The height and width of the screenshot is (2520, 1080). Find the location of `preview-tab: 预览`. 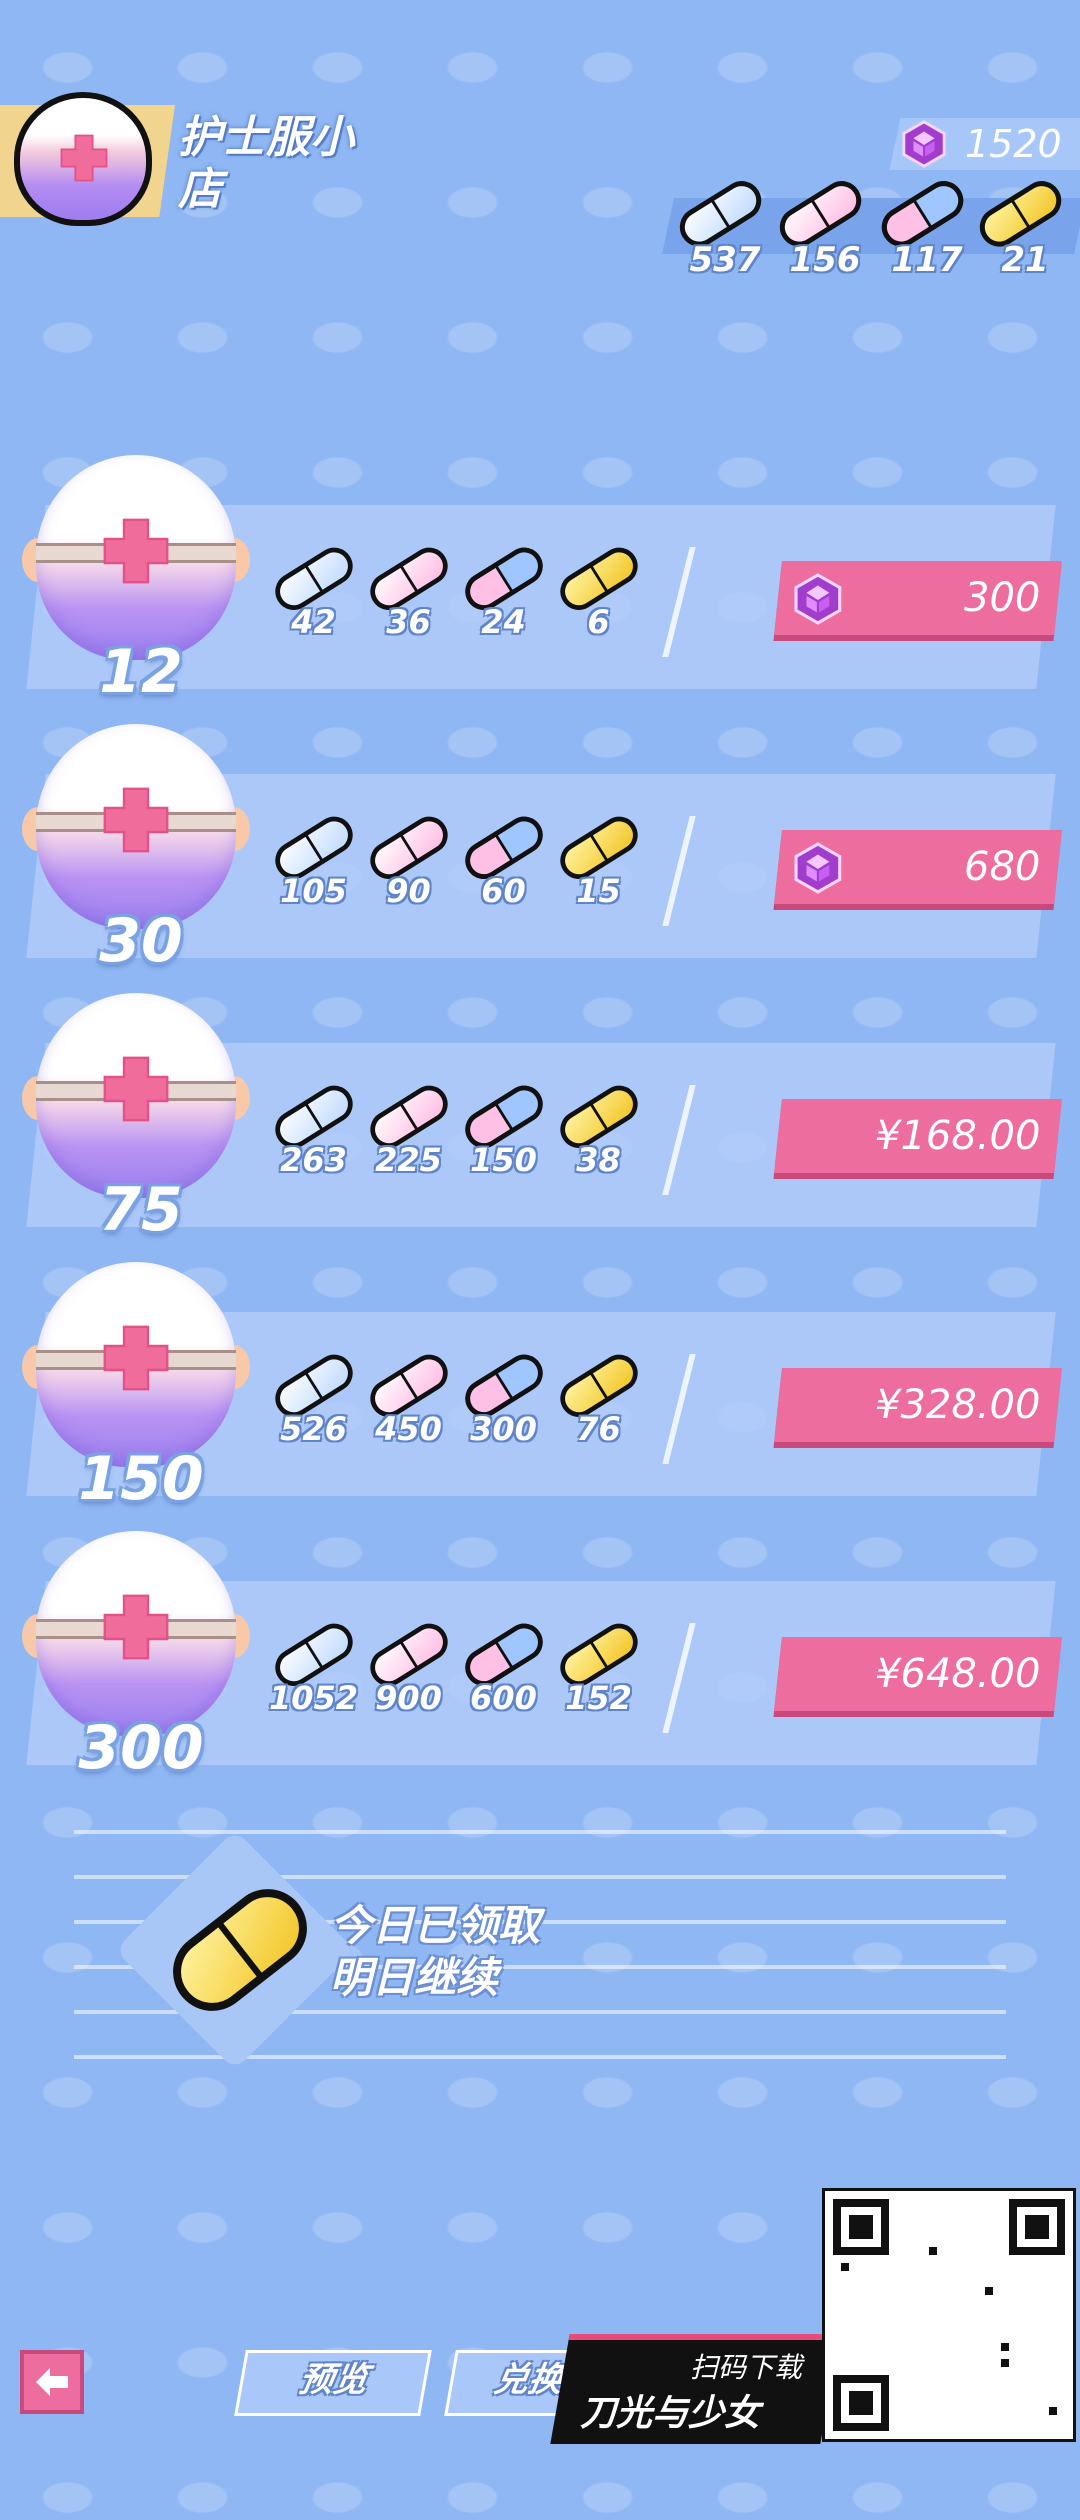

preview-tab: 预览 is located at coordinates (333, 2383).